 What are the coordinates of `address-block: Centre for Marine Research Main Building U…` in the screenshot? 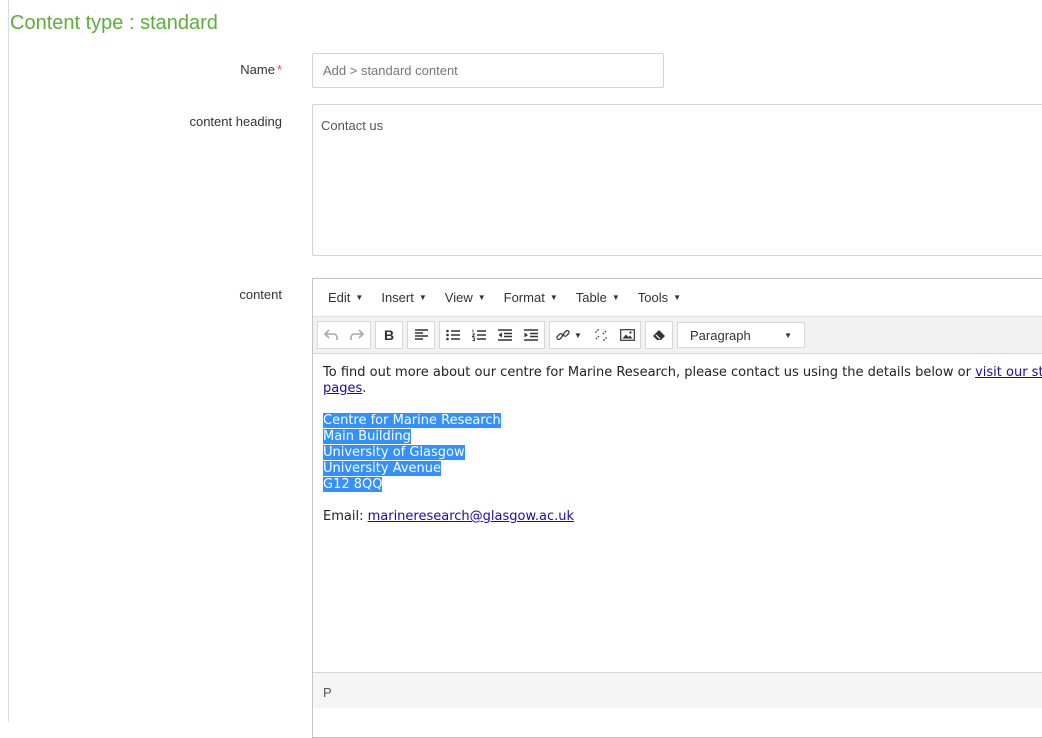 It's located at (682, 453).